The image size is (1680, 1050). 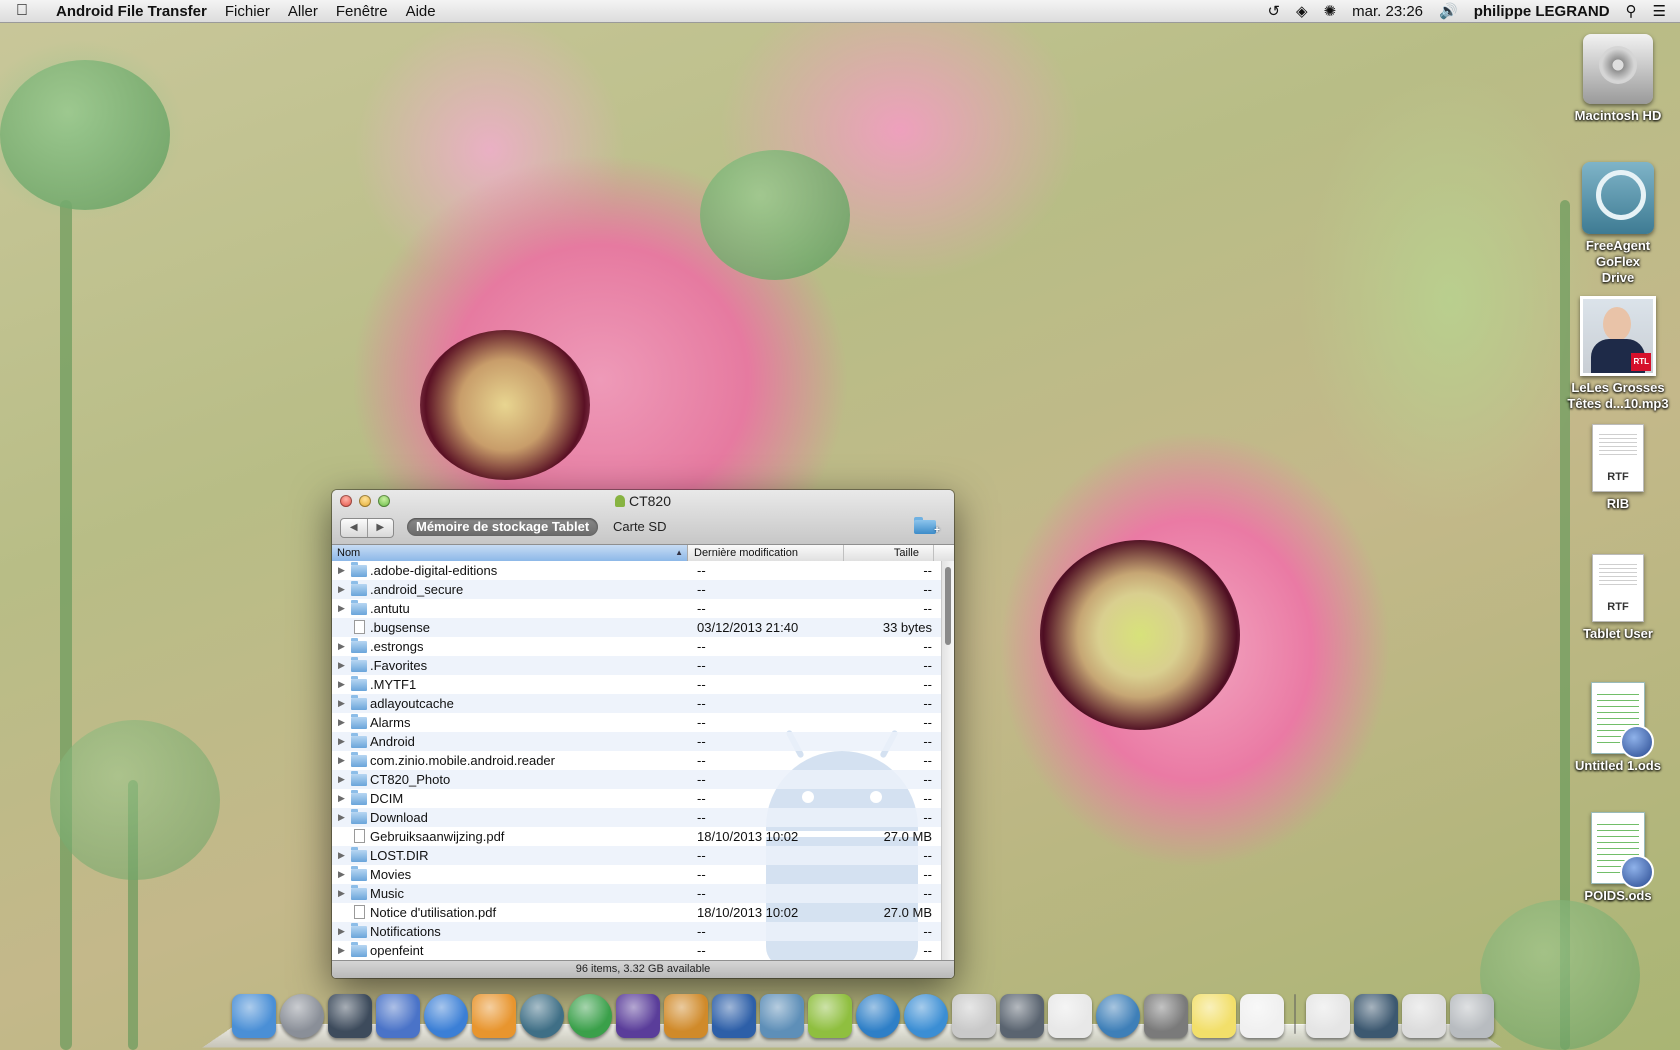 I want to click on table-row: ▶ com.zinio.mobile.android.reader -- --, so click(x=637, y=760).